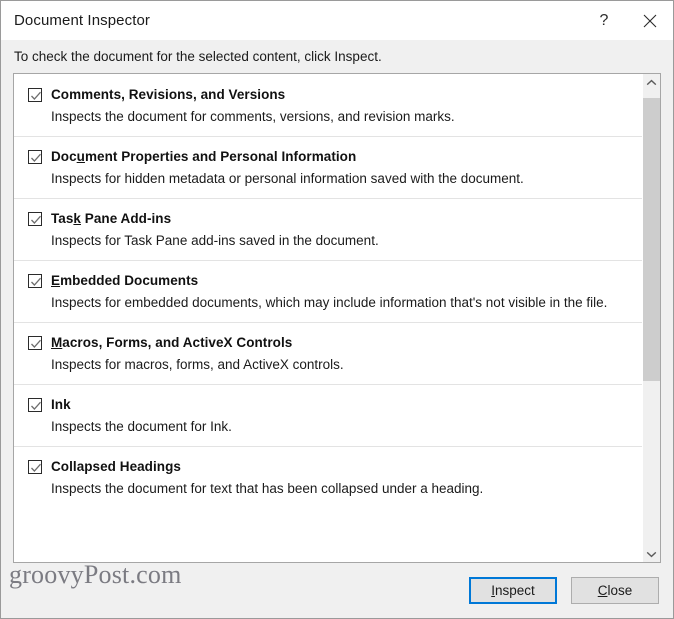 The width and height of the screenshot is (674, 619). I want to click on checkbox-comments-revisions-versions, so click(35, 94).